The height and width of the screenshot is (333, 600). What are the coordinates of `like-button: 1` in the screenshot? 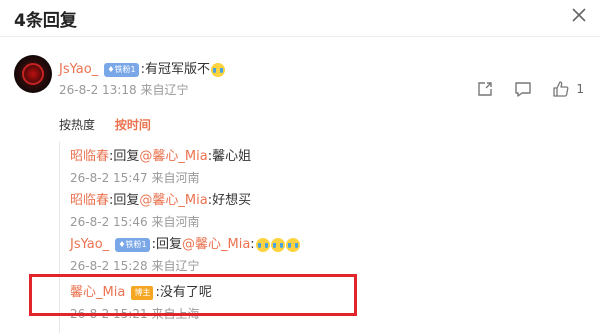 It's located at (568, 89).